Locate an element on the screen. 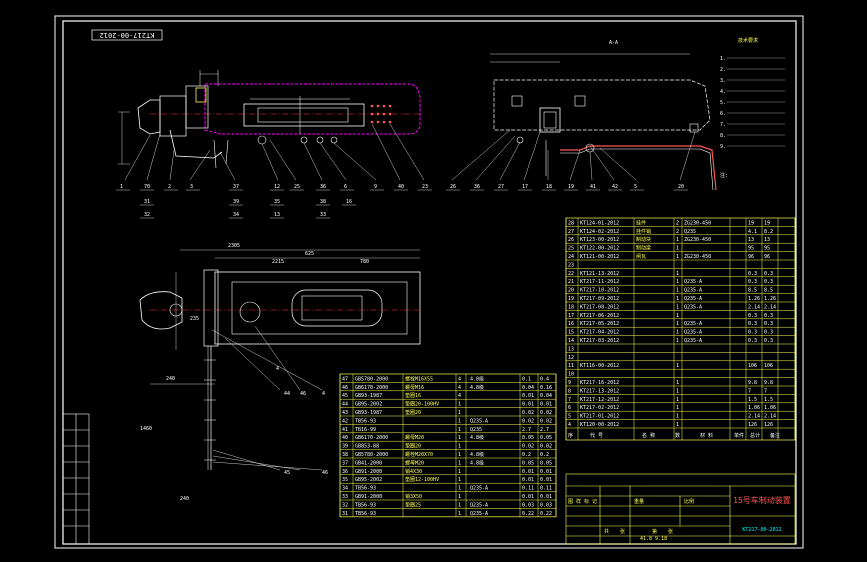  part-name: 螺母M20 is located at coordinates (414, 462).